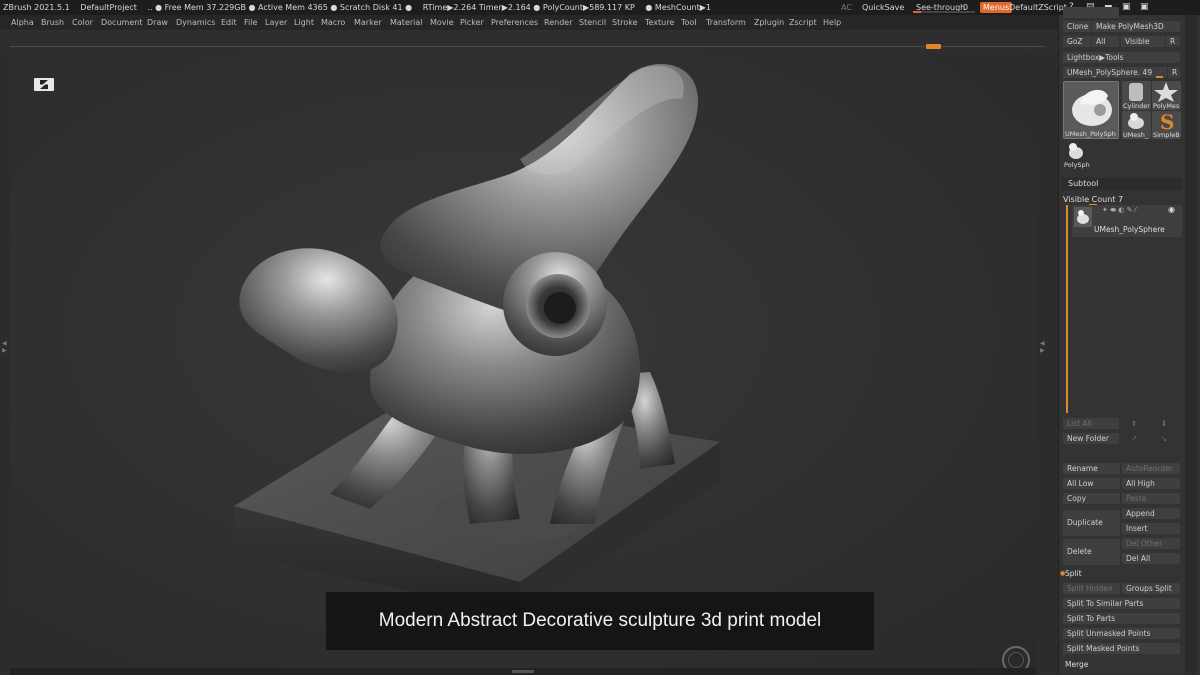 The width and height of the screenshot is (1200, 675). What do you see at coordinates (1134, 438) in the screenshot?
I see `arrow-up-right-icon: ↗` at bounding box center [1134, 438].